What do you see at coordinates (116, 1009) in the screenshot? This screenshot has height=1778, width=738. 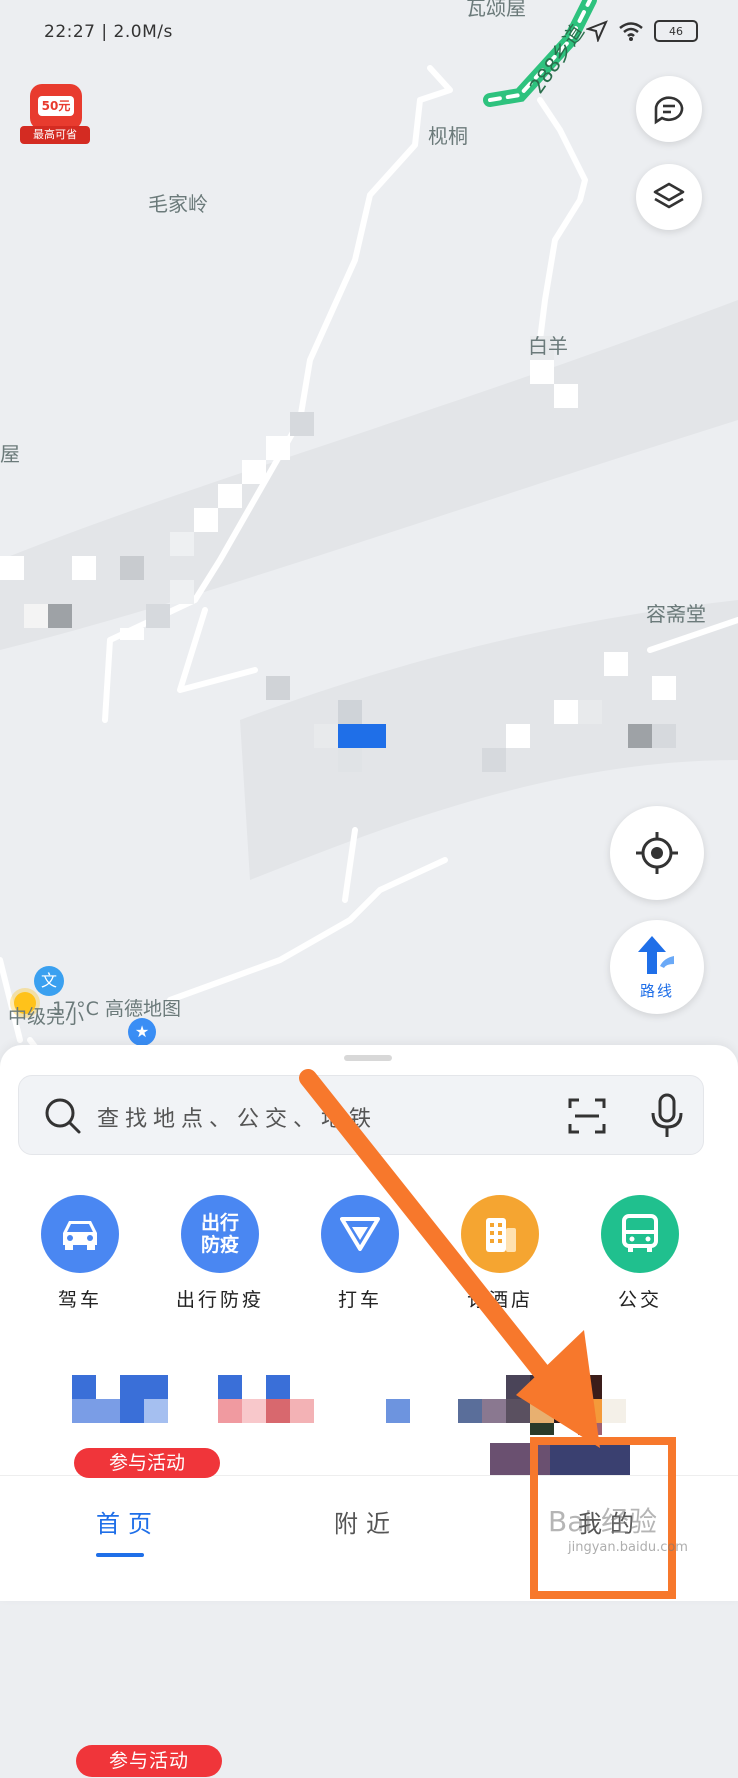 I see `weather-map-label: 17°C 高德地图` at bounding box center [116, 1009].